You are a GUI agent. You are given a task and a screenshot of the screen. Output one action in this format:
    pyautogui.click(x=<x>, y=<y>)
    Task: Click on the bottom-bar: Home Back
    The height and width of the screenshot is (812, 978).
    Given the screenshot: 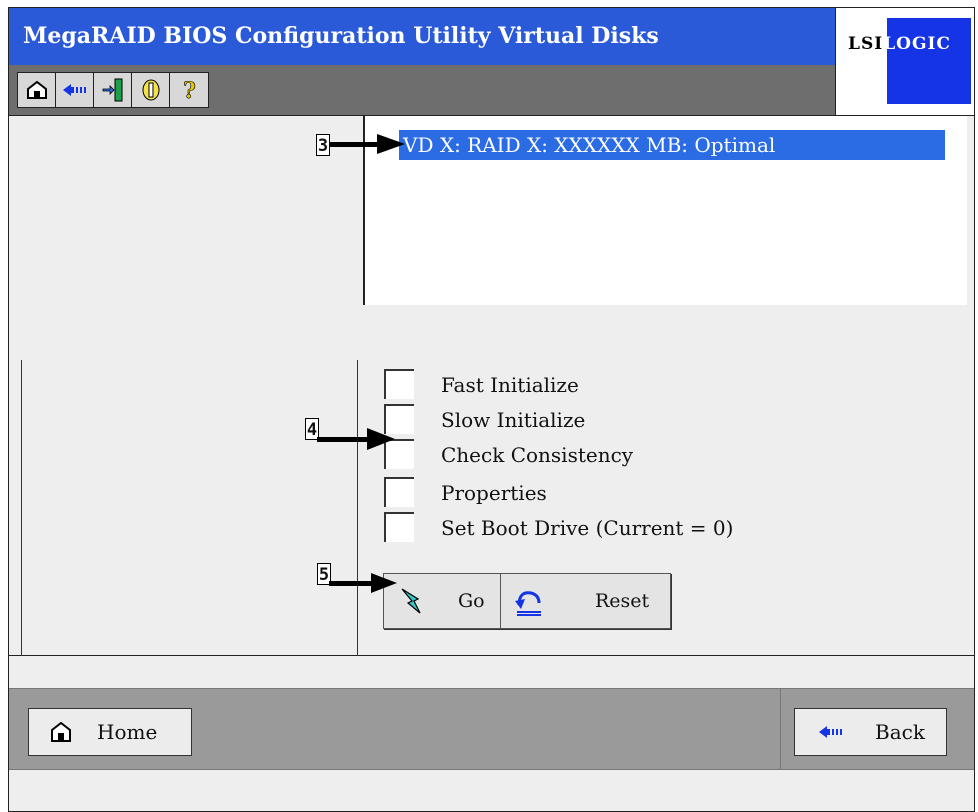 What is the action you would take?
    pyautogui.click(x=491, y=729)
    